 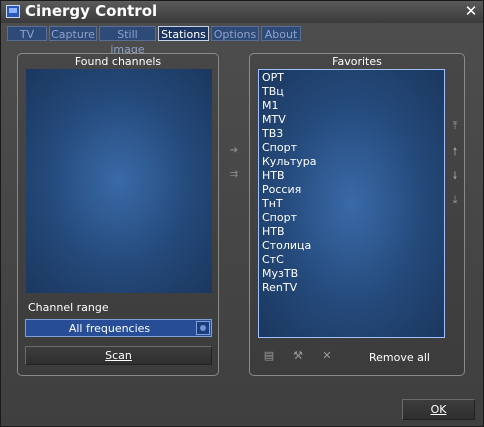 I want to click on move-to-top-icon: ⤒, so click(x=455, y=126).